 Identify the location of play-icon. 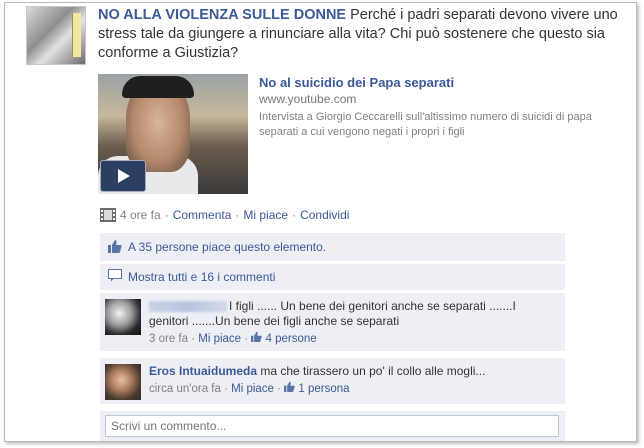
(123, 176).